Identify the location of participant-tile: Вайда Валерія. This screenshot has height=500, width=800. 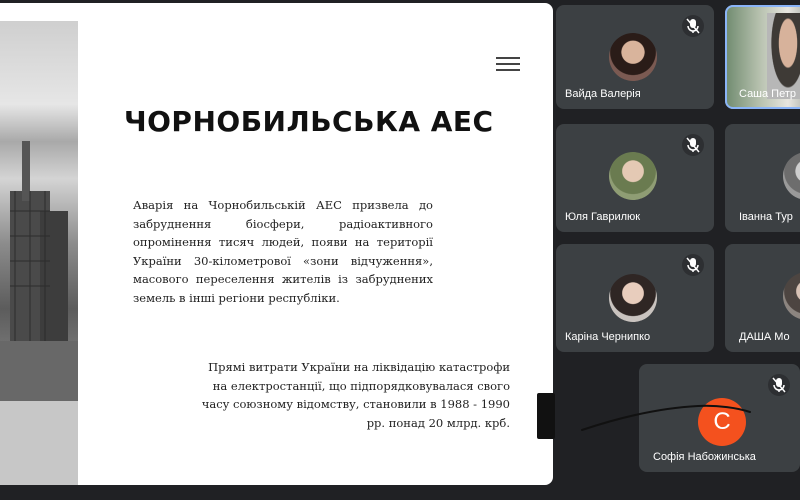
(635, 57).